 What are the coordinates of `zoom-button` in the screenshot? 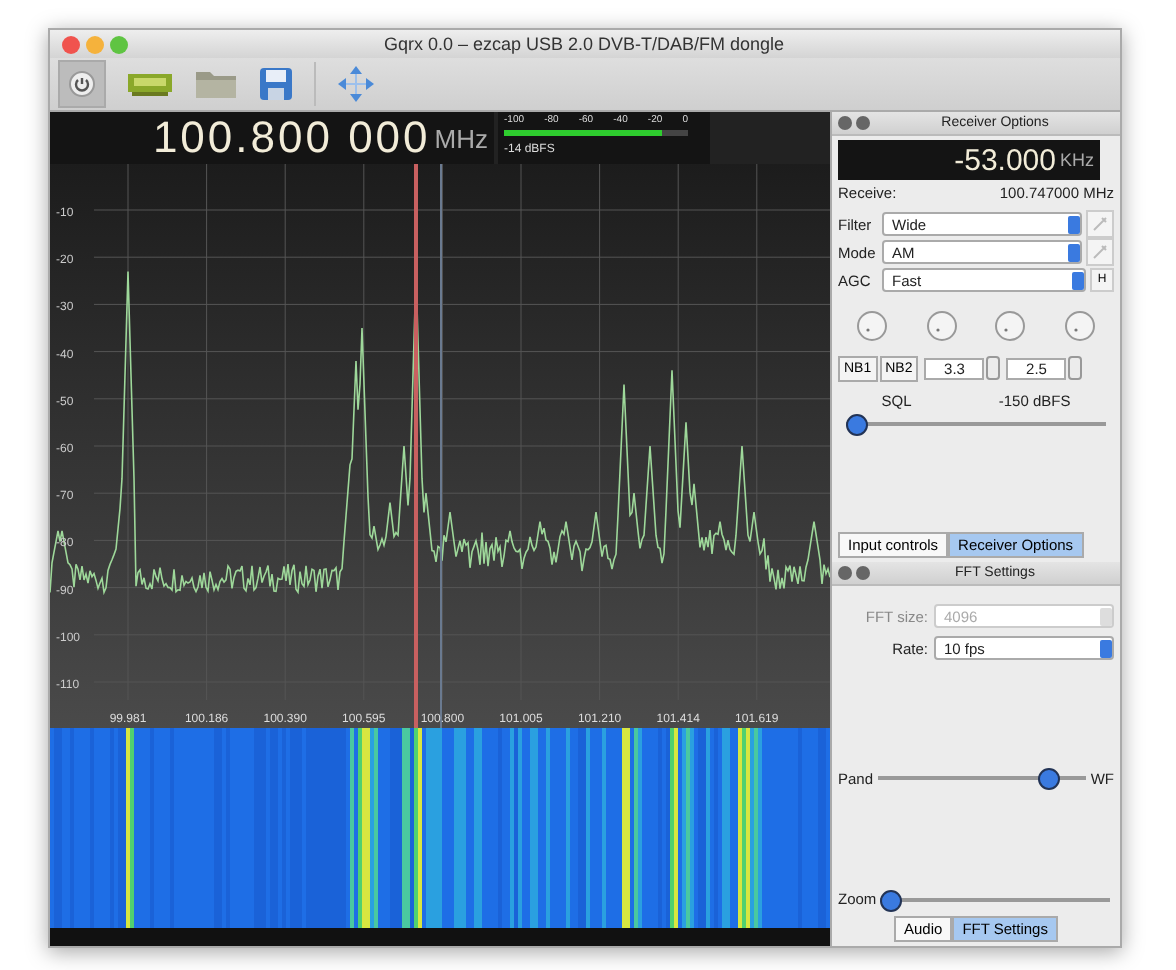 It's located at (119, 44).